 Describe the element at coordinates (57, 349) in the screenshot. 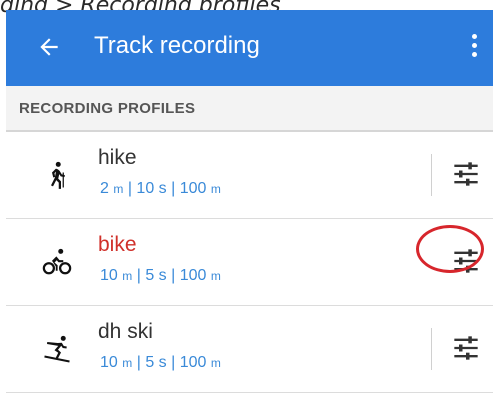

I see `skier-icon` at that location.